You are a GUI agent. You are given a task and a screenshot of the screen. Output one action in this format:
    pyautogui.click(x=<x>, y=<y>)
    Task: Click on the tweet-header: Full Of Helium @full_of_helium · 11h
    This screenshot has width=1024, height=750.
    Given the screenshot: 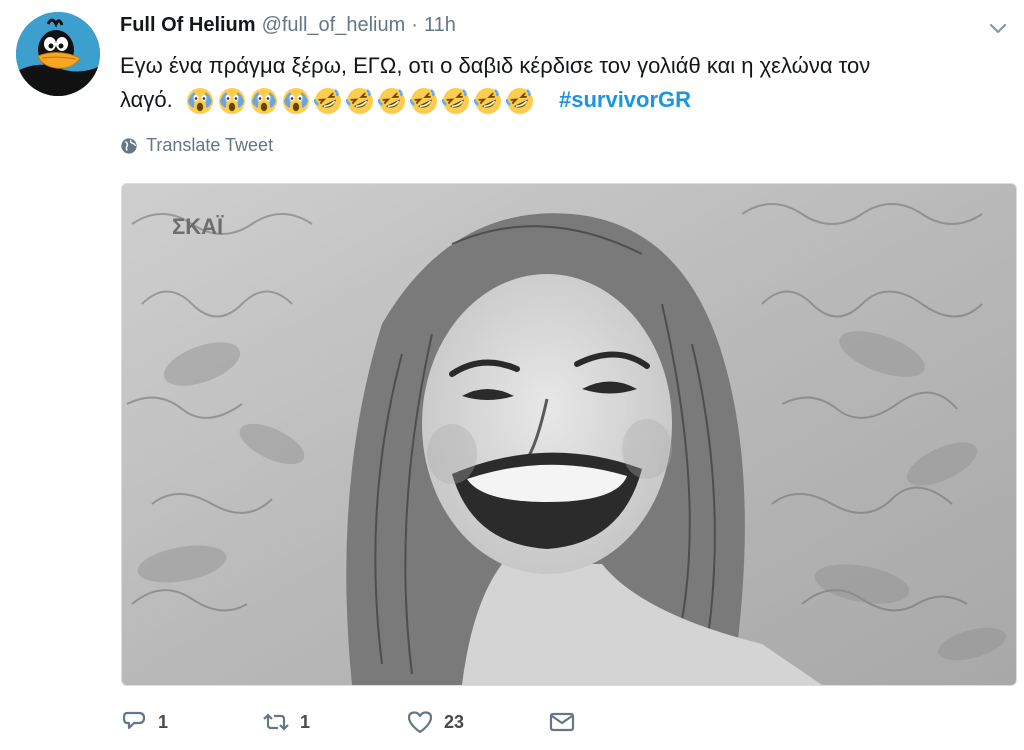 What is the action you would take?
    pyautogui.click(x=288, y=27)
    